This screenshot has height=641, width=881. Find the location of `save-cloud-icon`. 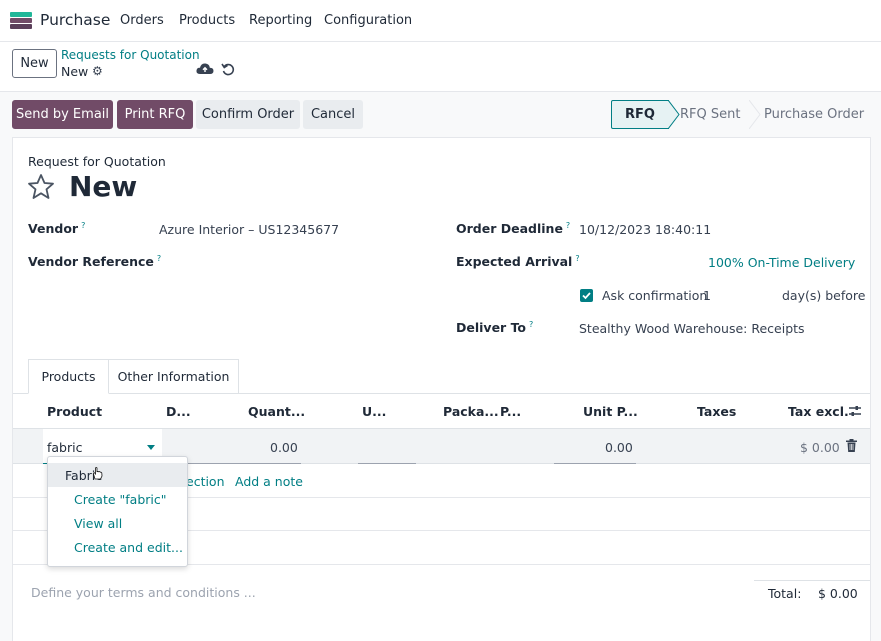

save-cloud-icon is located at coordinates (205, 69).